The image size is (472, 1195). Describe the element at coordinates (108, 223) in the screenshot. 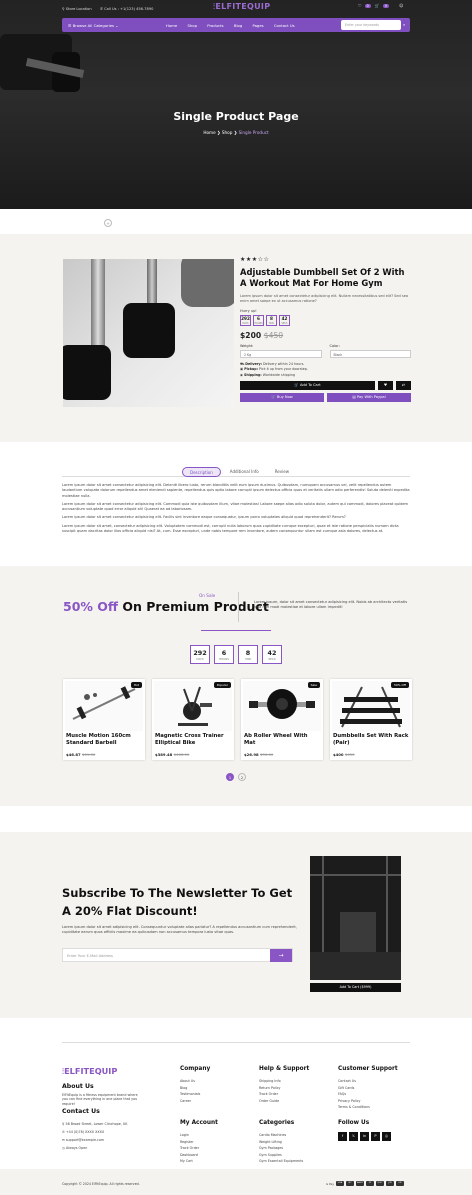

I see `scroll-indicator-icon: +` at that location.